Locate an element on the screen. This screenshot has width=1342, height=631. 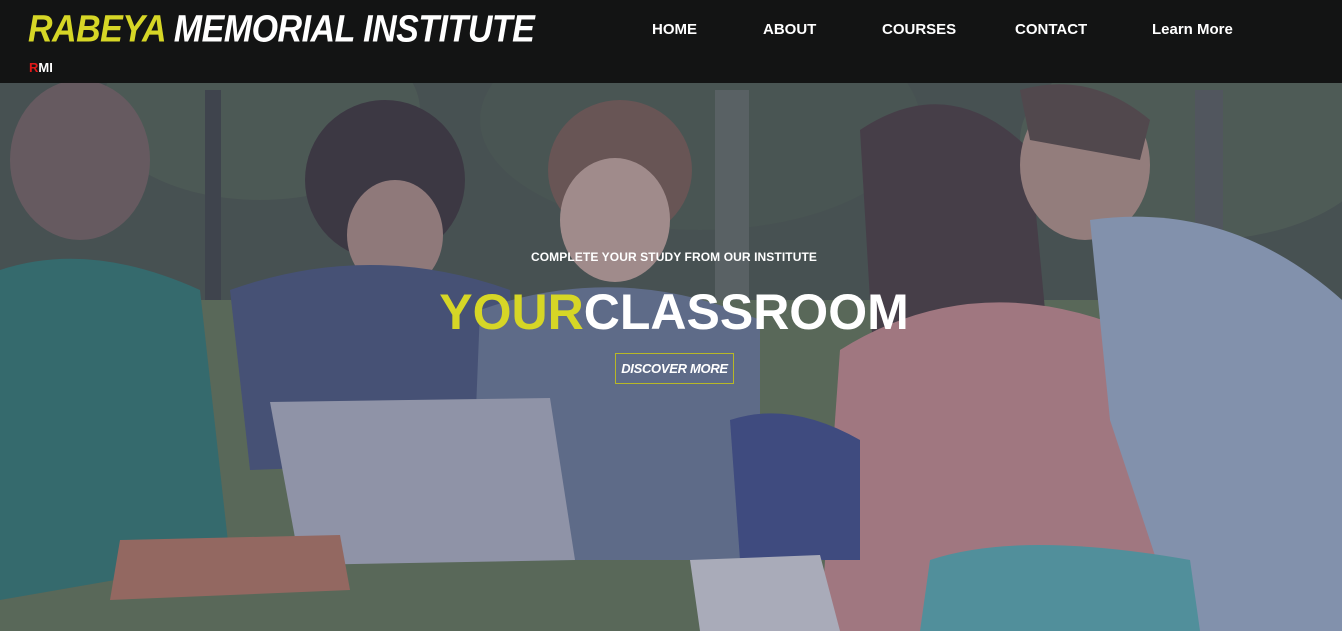
brand-abbr-first-letter: R is located at coordinates (34, 67).